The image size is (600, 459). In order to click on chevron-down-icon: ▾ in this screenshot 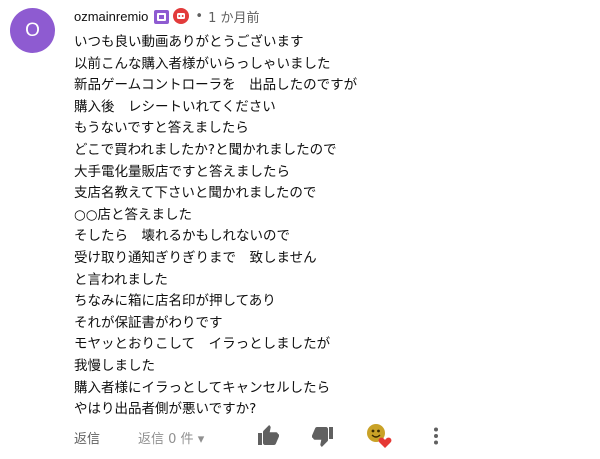, I will do `click(201, 439)`.